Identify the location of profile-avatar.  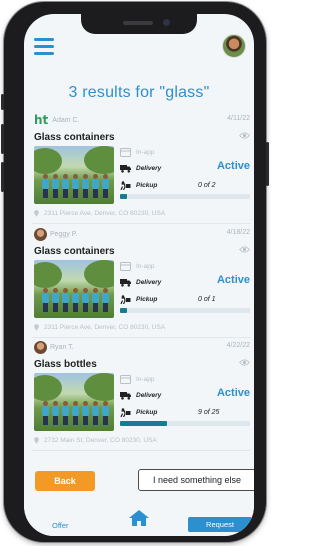
(234, 46).